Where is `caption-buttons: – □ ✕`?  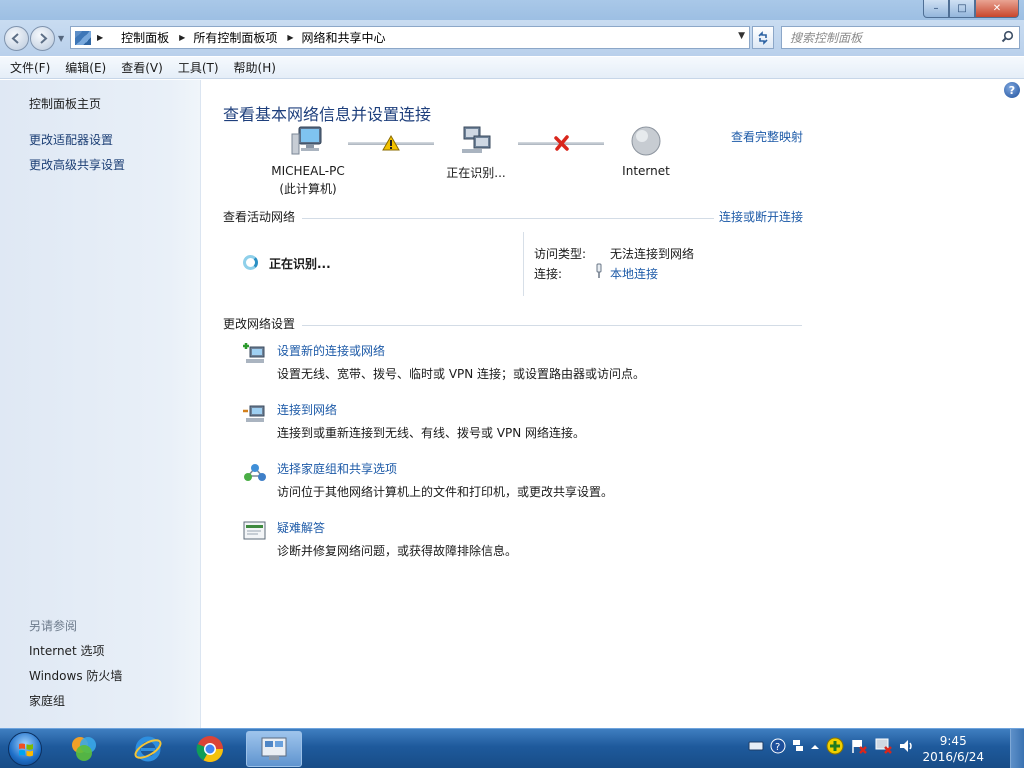 caption-buttons: – □ ✕ is located at coordinates (971, 9).